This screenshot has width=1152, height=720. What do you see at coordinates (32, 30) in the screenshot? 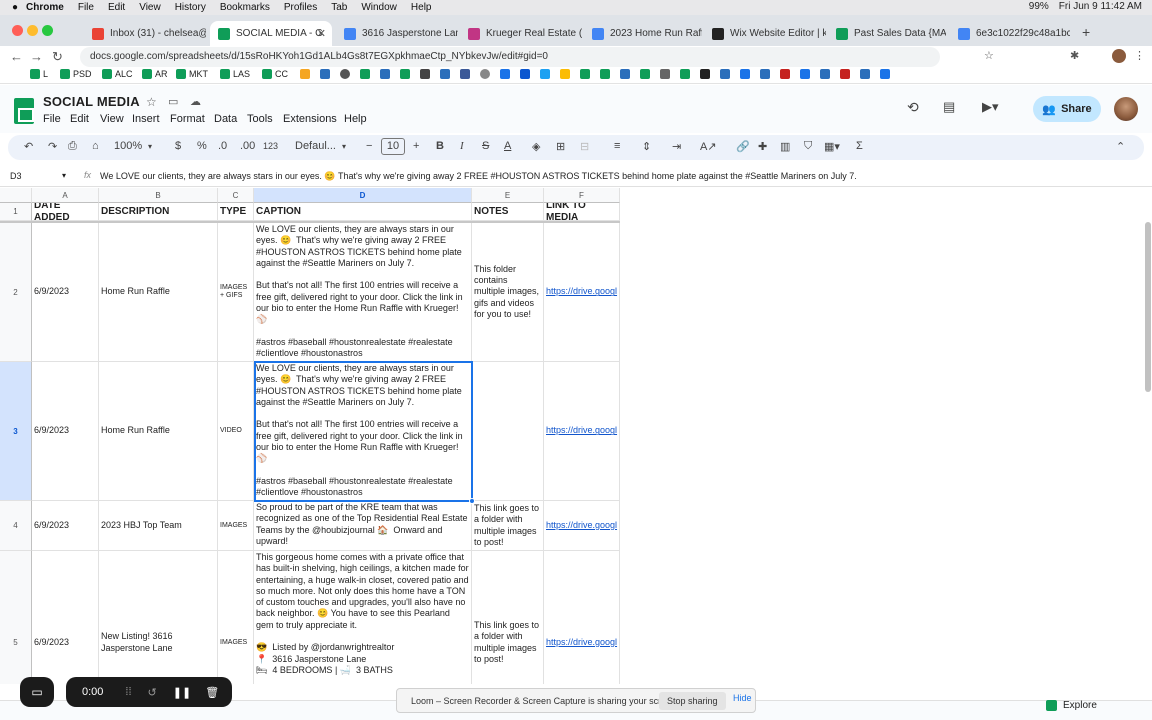
I see `minimize-window-button` at bounding box center [32, 30].